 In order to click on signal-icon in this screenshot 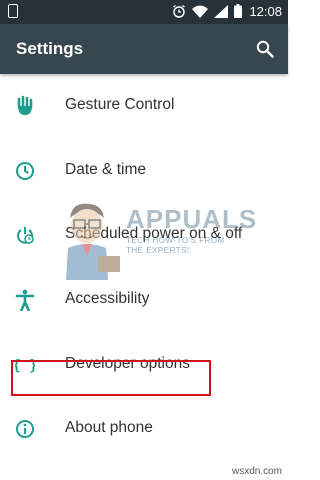, I will do `click(221, 11)`.